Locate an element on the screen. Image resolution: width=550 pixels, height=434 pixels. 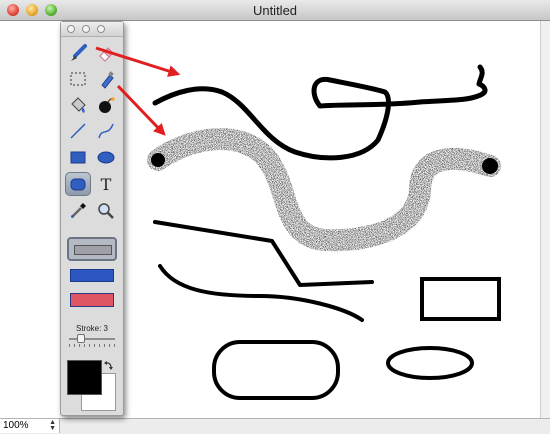
rounded-rect-tool is located at coordinates (78, 184).